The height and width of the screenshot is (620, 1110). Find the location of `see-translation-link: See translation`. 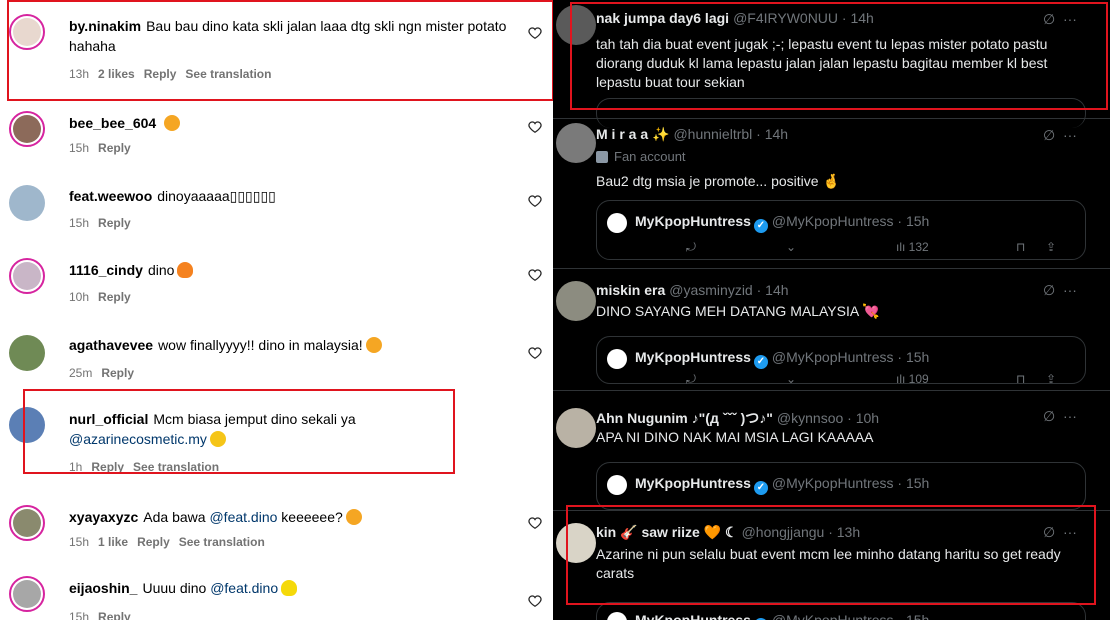

see-translation-link: See translation is located at coordinates (222, 542).